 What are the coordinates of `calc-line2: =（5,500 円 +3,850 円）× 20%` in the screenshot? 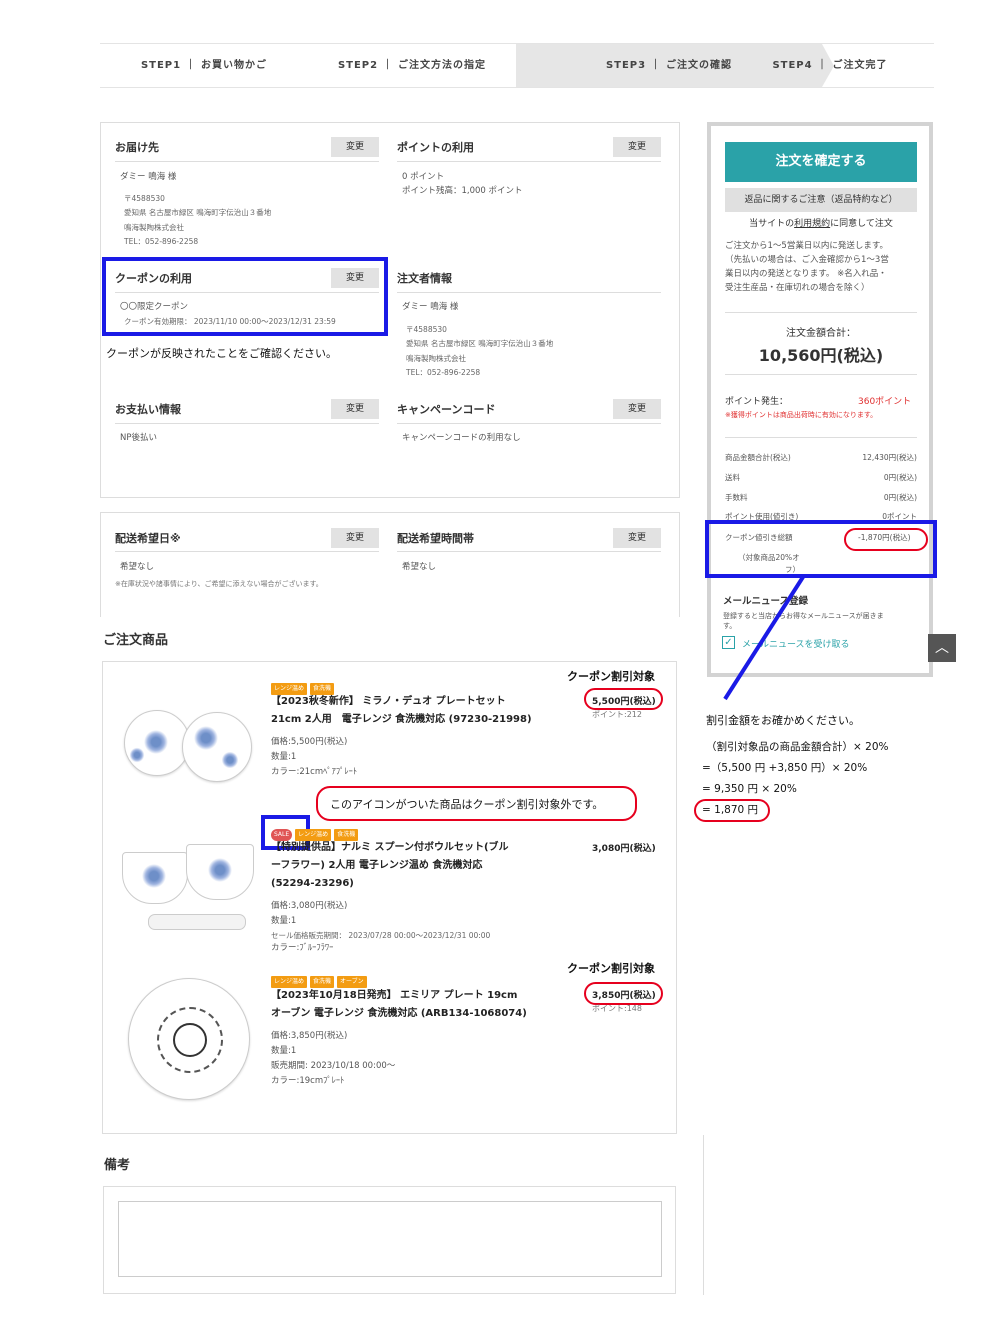 It's located at (785, 768).